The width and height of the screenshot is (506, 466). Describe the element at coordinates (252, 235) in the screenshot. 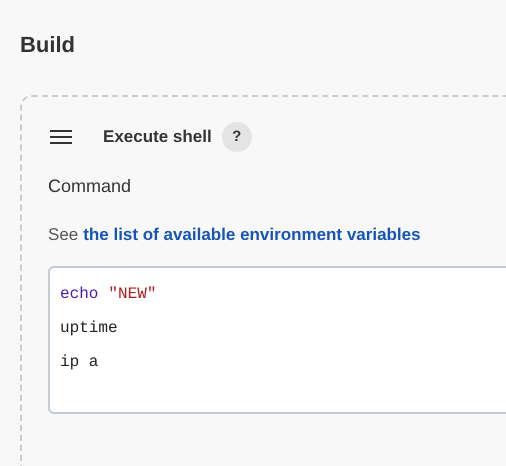

I see `environment-variables-link: the list of available environment variables` at that location.